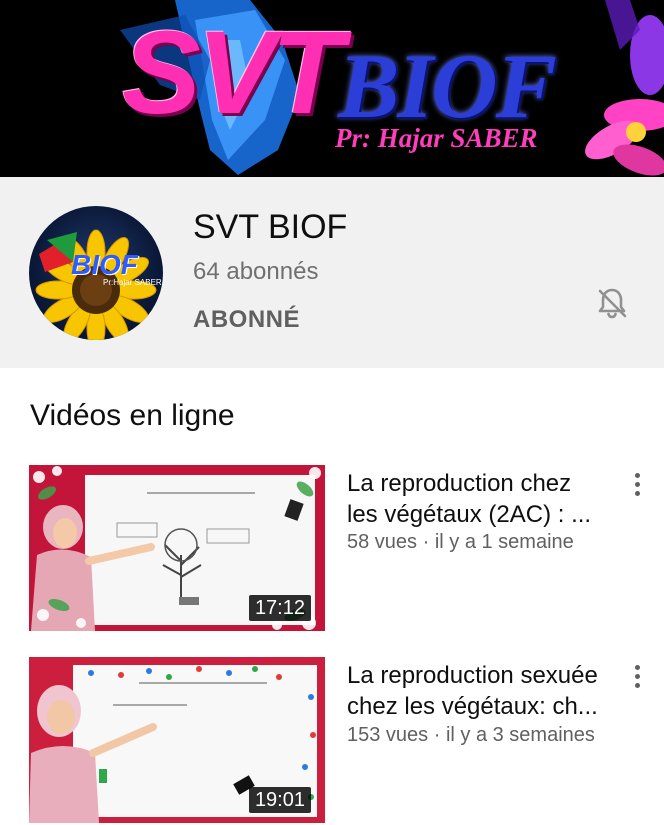 This screenshot has width=664, height=825. What do you see at coordinates (460, 542) in the screenshot?
I see `video-meta: 58 vues · il y a 1 semaine` at bounding box center [460, 542].